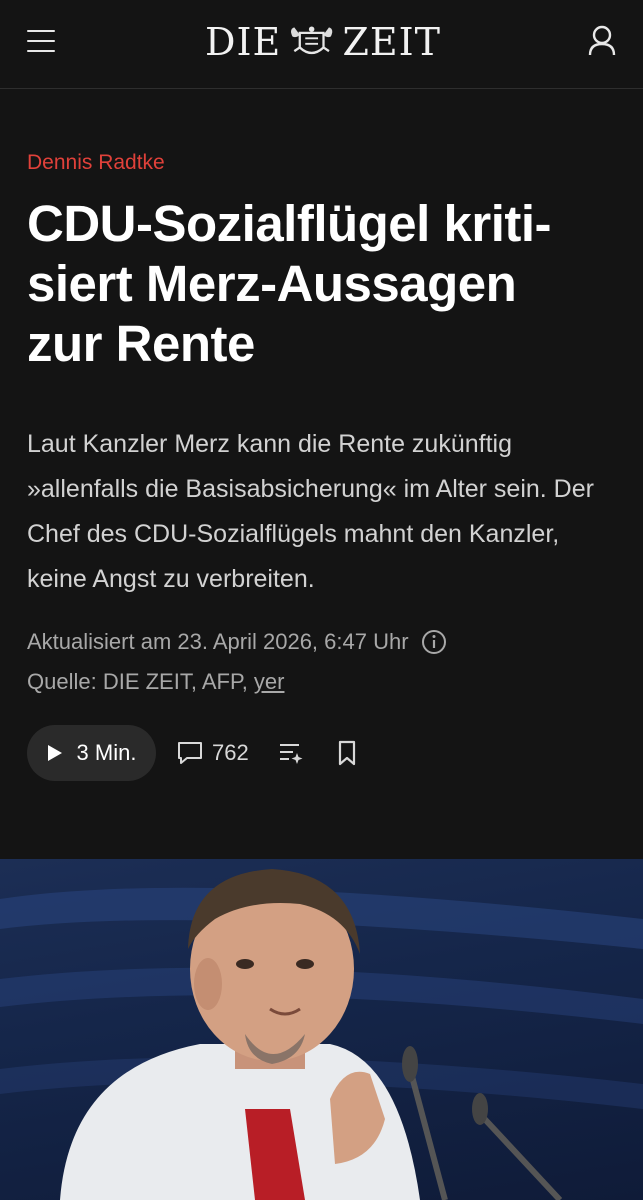 This screenshot has width=643, height=1200. What do you see at coordinates (54, 753) in the screenshot?
I see `play-icon` at bounding box center [54, 753].